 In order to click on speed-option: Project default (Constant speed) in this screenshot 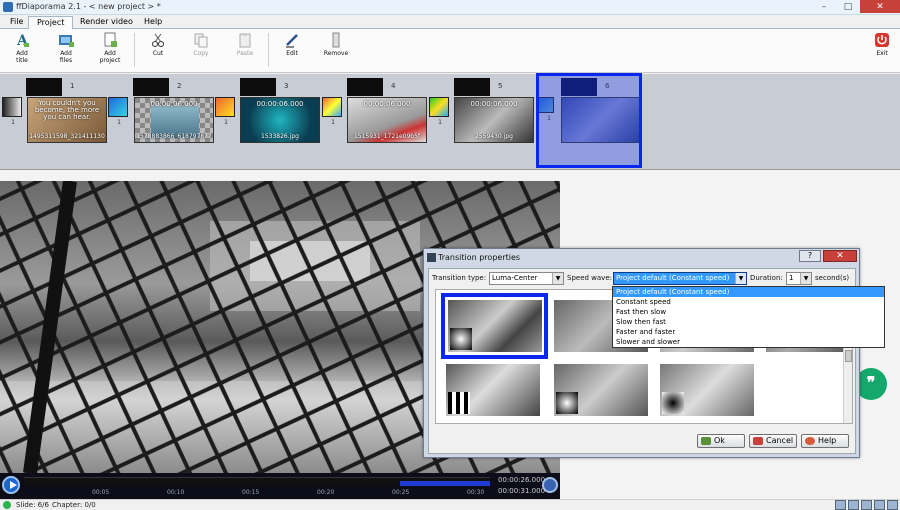, I will do `click(748, 292)`.